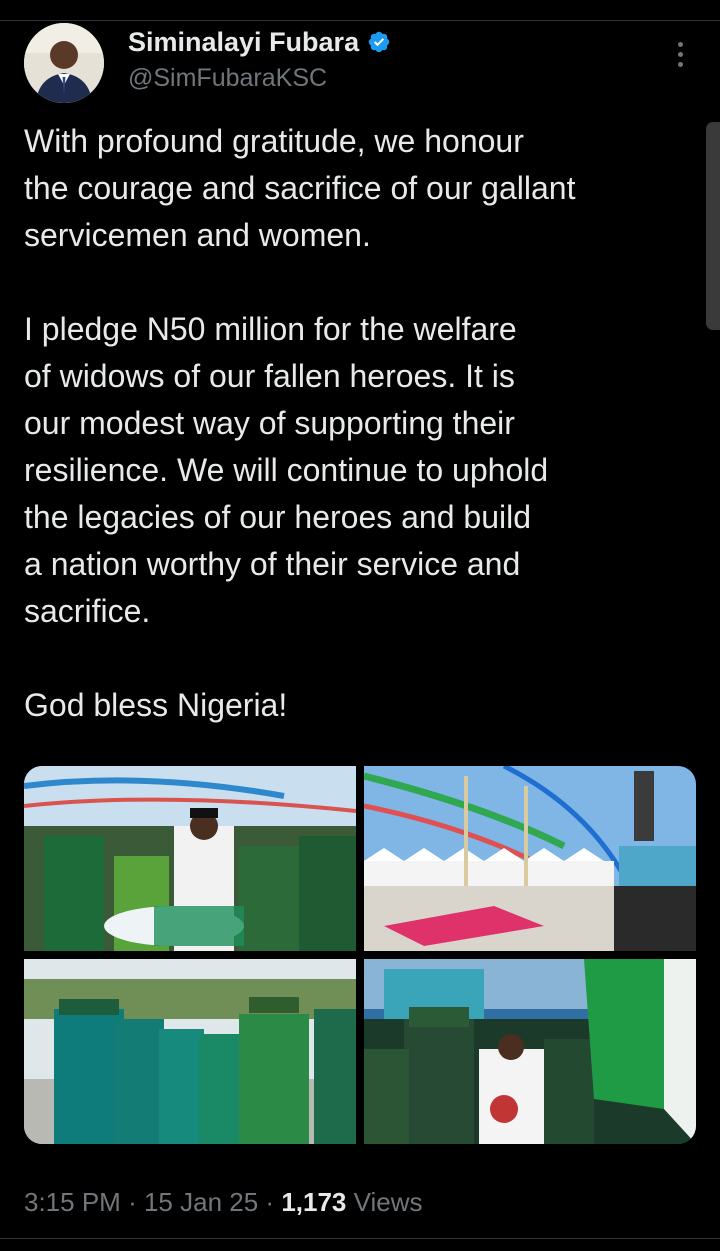  I want to click on photo-officers-in-green-uniforms, so click(190, 1051).